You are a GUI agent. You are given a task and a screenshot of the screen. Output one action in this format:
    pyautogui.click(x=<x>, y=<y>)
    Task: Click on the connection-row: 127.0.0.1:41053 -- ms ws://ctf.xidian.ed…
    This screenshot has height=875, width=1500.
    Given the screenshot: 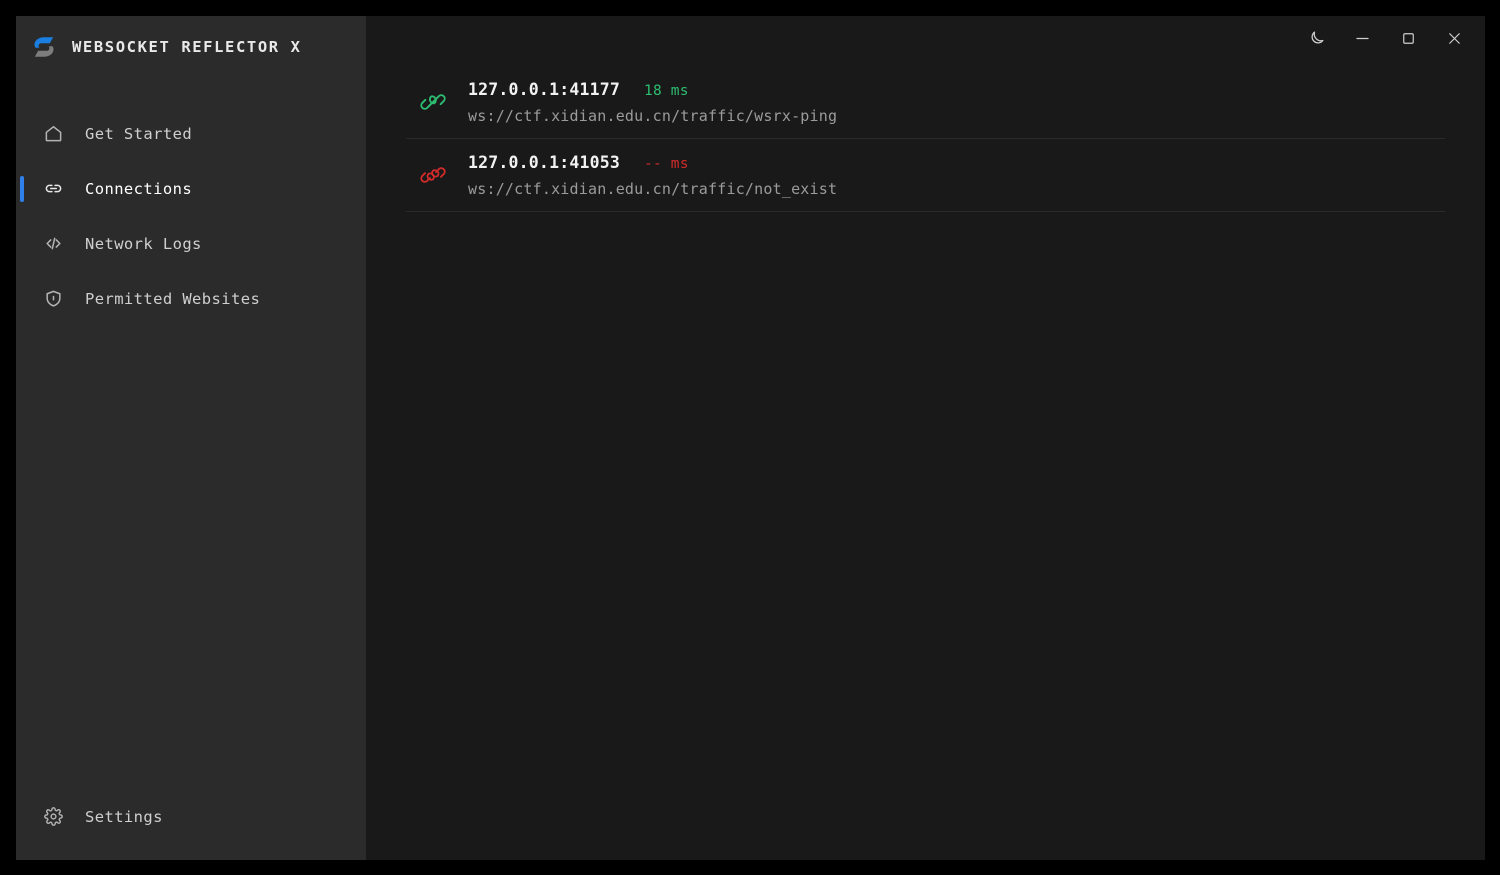 What is the action you would take?
    pyautogui.click(x=925, y=175)
    